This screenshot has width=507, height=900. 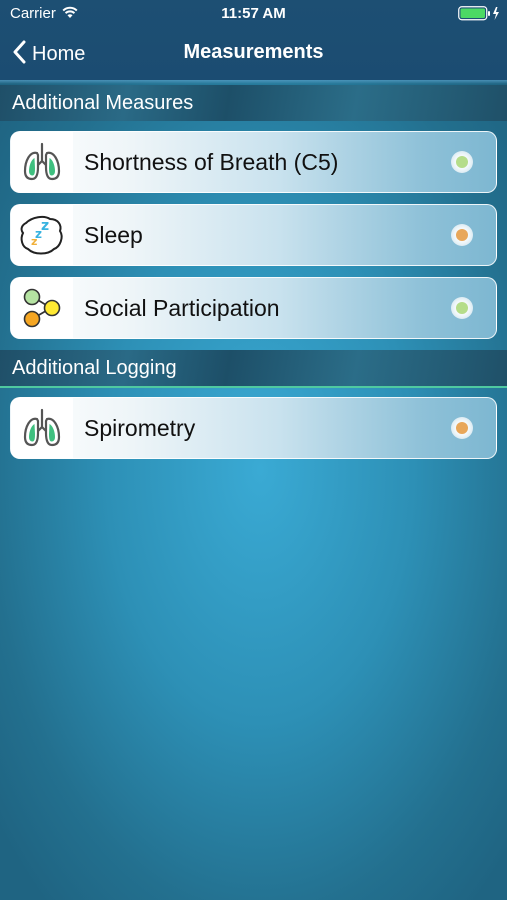 What do you see at coordinates (140, 428) in the screenshot?
I see `logging-item-label: Spirometry` at bounding box center [140, 428].